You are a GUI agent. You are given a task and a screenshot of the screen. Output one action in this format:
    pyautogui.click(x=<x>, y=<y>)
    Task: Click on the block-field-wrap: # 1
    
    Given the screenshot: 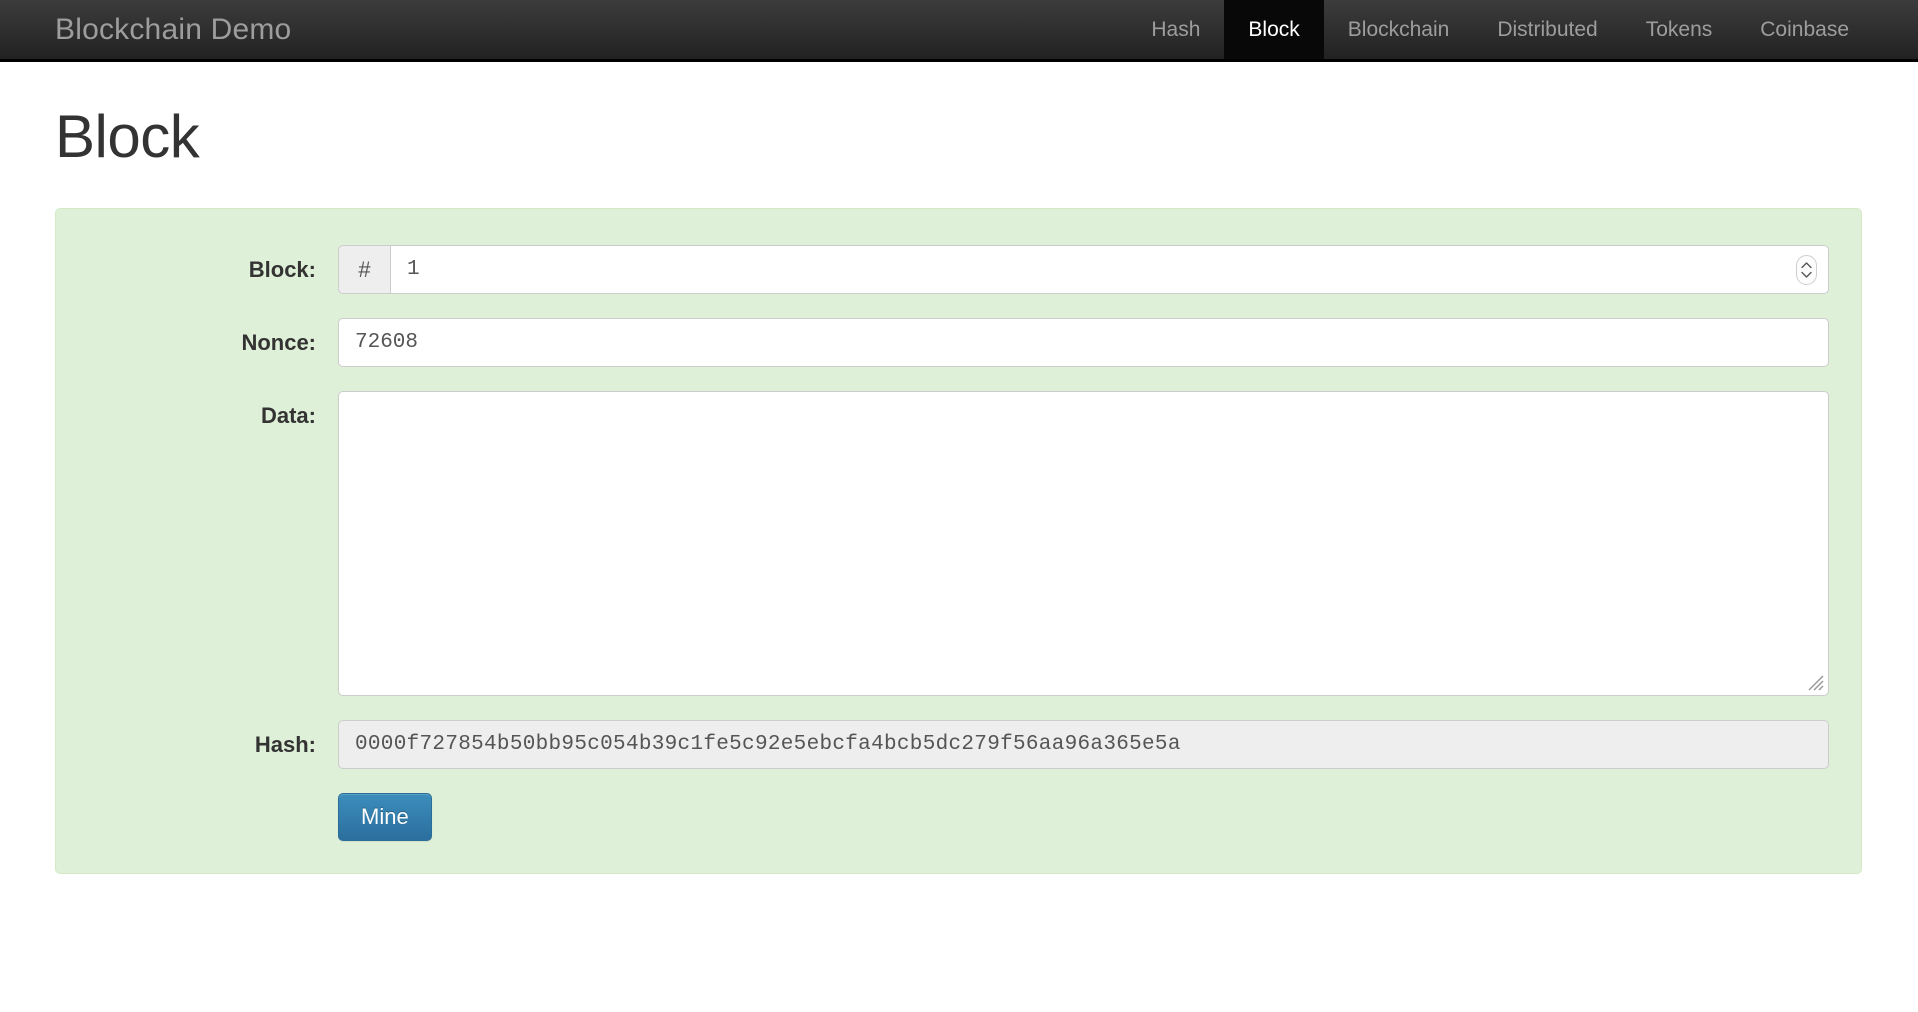 What is the action you would take?
    pyautogui.click(x=1099, y=269)
    